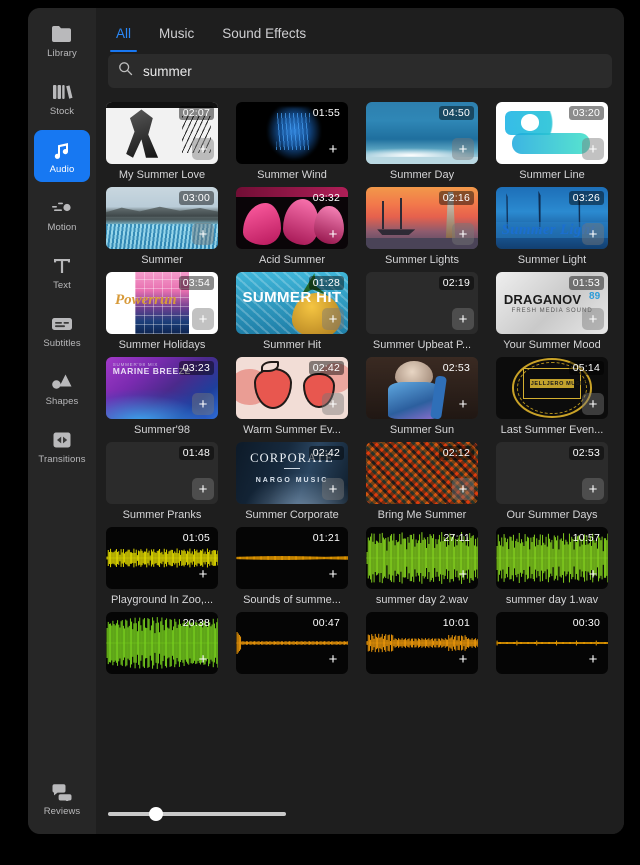 The width and height of the screenshot is (640, 865). Describe the element at coordinates (422, 303) in the screenshot. I see `audio-thumbnail: 02:19 +` at that location.